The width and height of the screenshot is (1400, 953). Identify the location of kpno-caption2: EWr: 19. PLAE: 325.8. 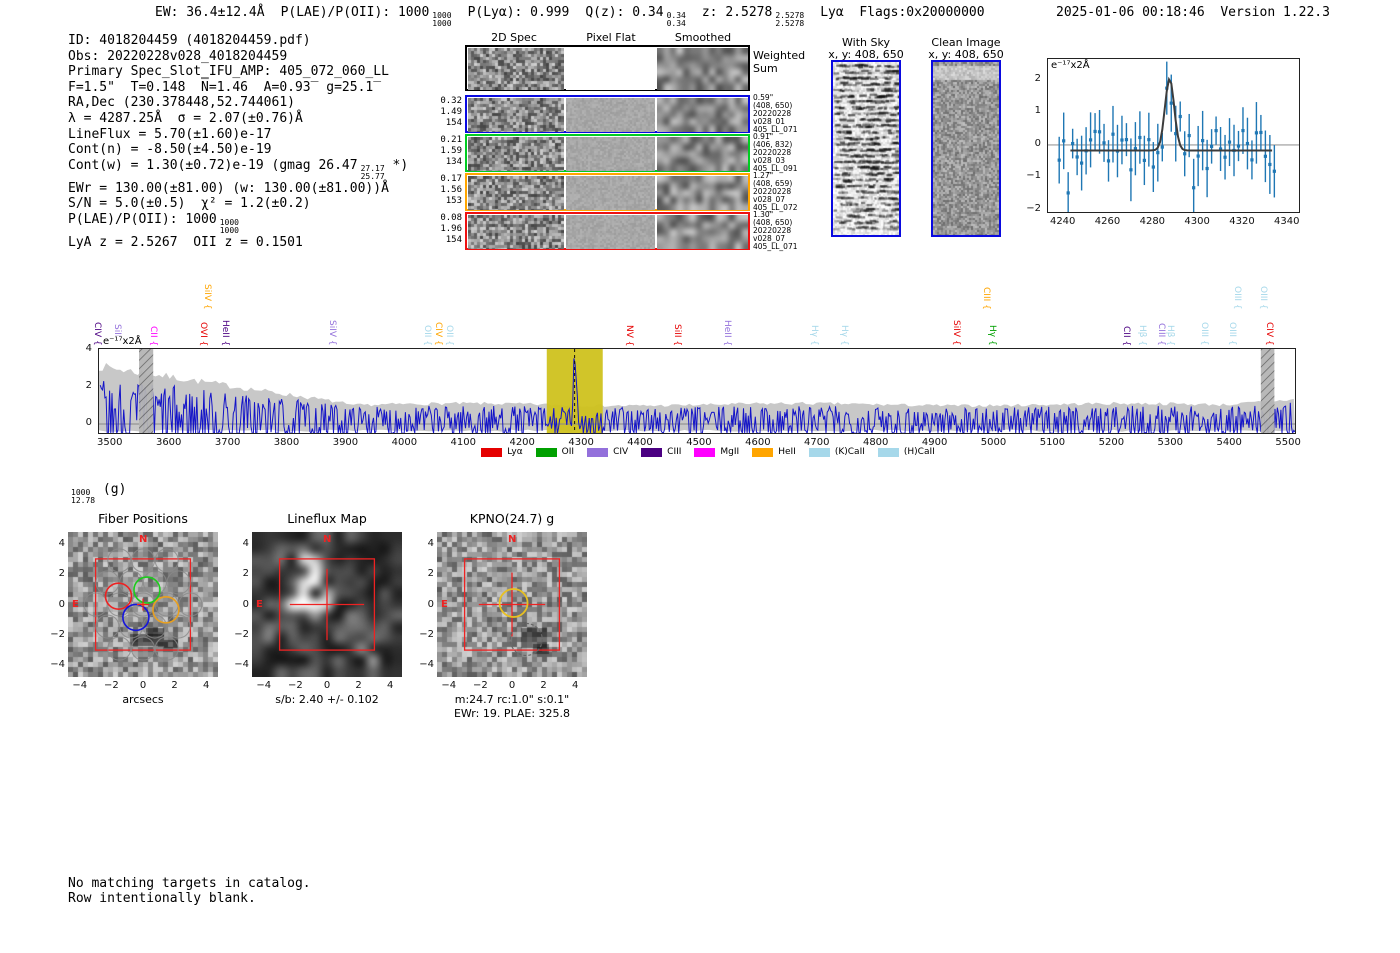
(512, 713).